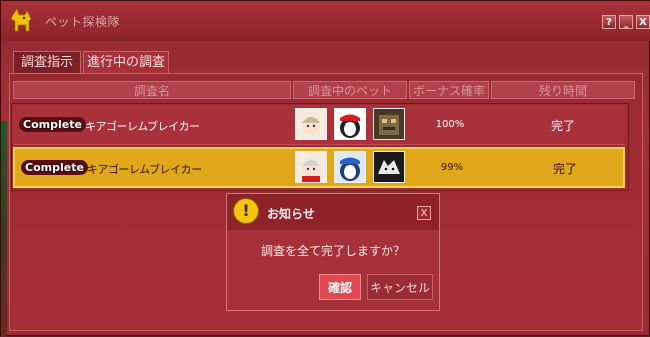 This screenshot has height=337, width=650. I want to click on notice-dialog: ! お知らせ X 調査を全て完了しますか？ 確認 キャンセル, so click(333, 252).